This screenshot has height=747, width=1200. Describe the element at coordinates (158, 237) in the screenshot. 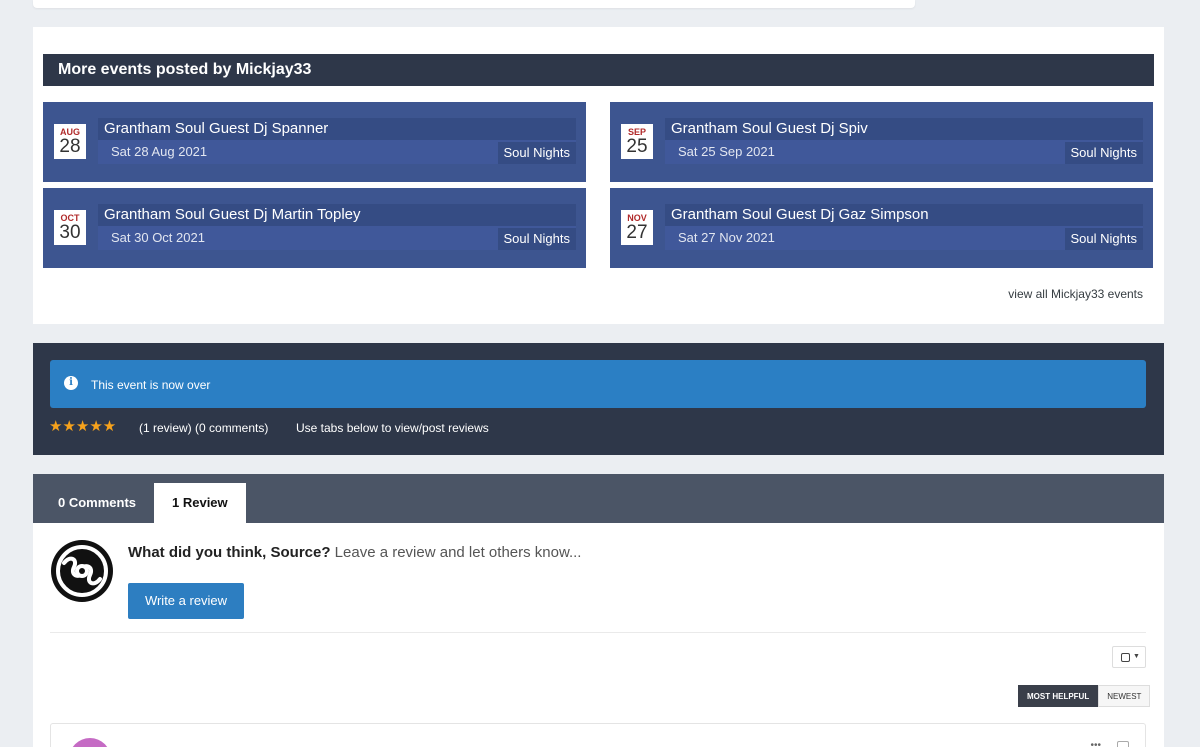

I see `event-date-text: Sat 30 Oct 2021` at that location.